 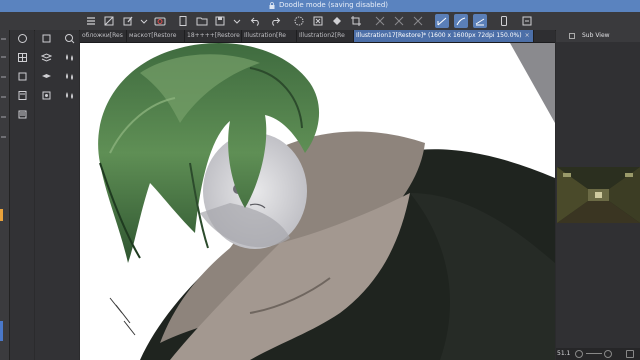 I want to click on document-tab: Illustration[Re, so click(x=269, y=36).